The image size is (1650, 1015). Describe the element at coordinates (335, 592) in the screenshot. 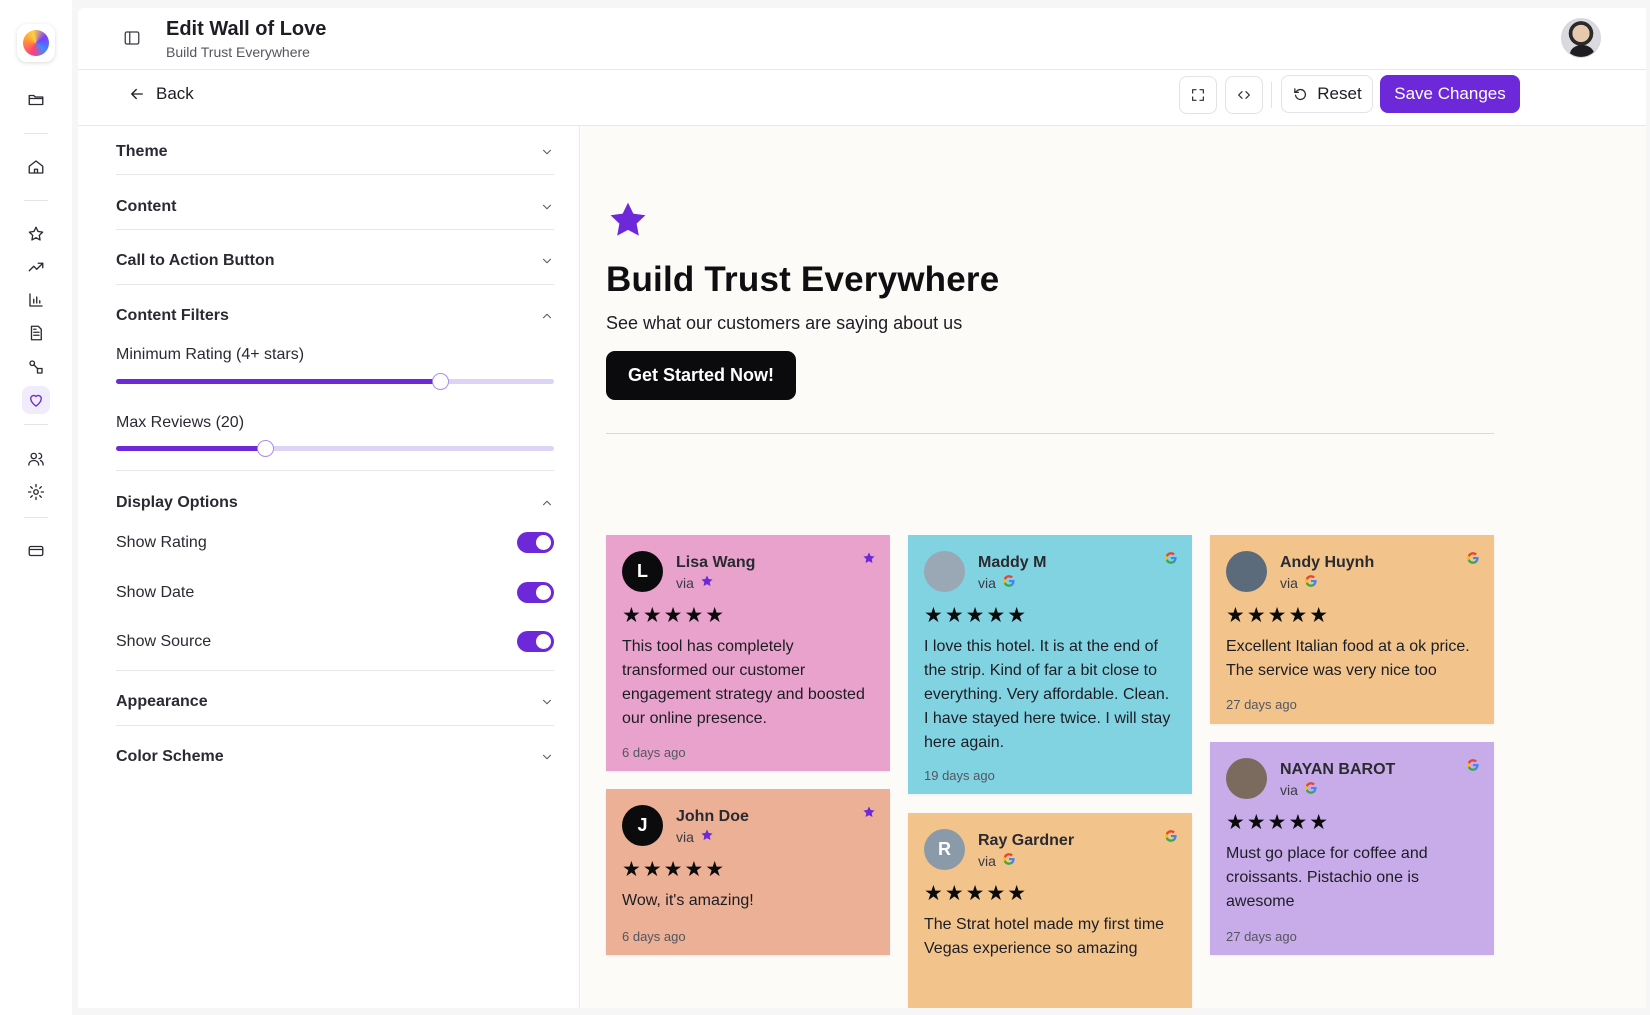

I see `show-date-row: Show Date` at that location.